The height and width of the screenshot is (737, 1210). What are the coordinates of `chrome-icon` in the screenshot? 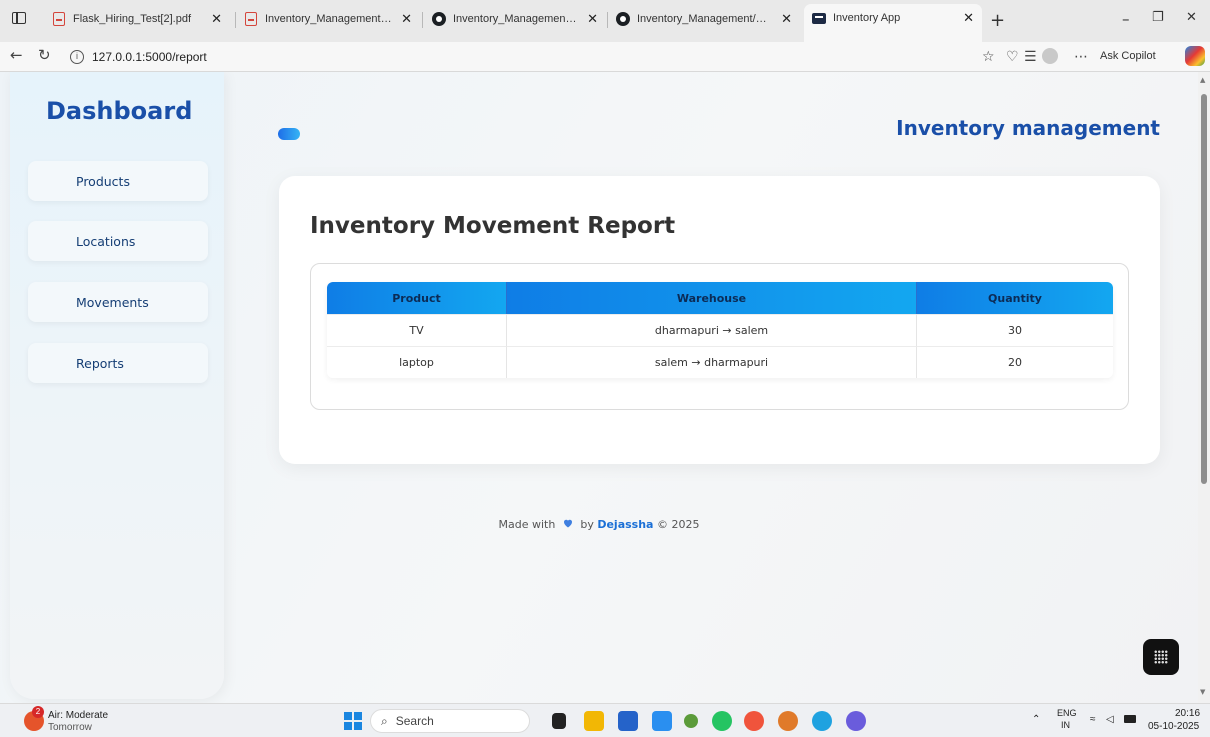 It's located at (754, 721).